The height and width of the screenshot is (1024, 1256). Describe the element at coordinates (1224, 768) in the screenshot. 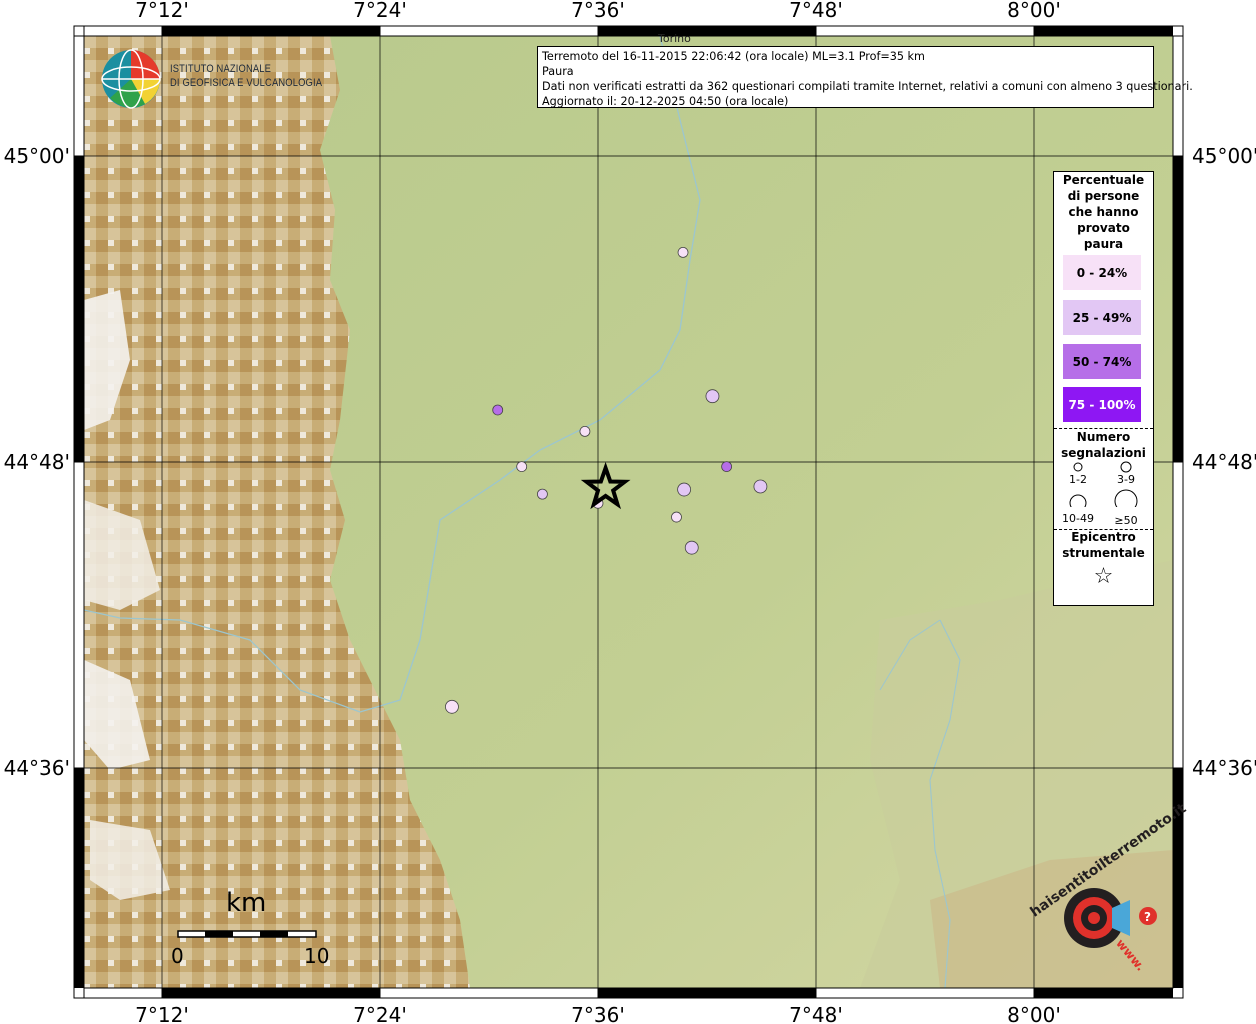

I see `lat-label-right: 44°36'` at that location.